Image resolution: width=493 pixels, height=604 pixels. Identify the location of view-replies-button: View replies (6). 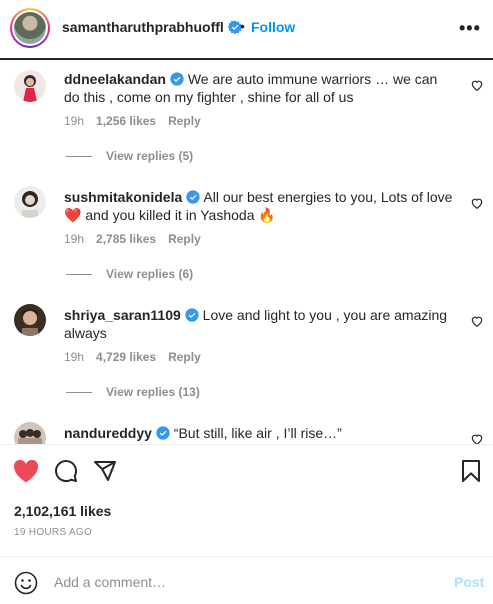
(129, 274).